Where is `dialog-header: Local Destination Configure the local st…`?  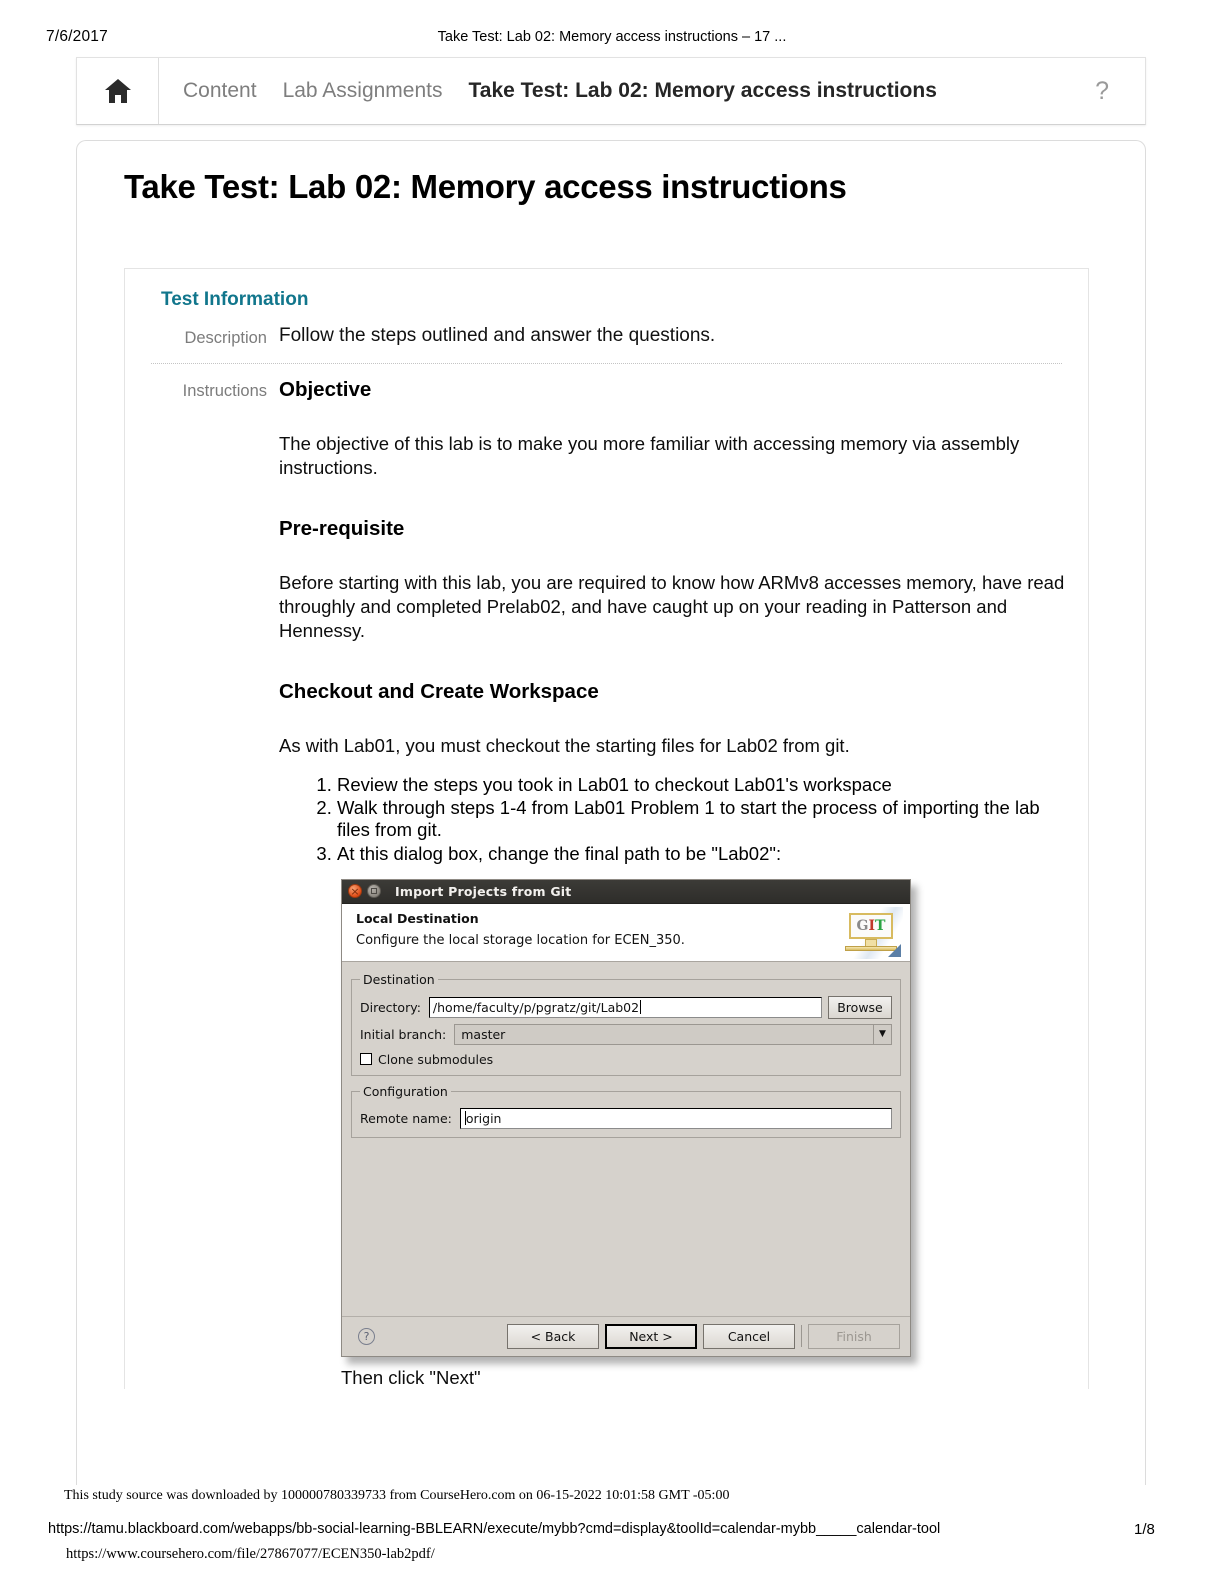
dialog-header: Local Destination Configure the local st… is located at coordinates (626, 932).